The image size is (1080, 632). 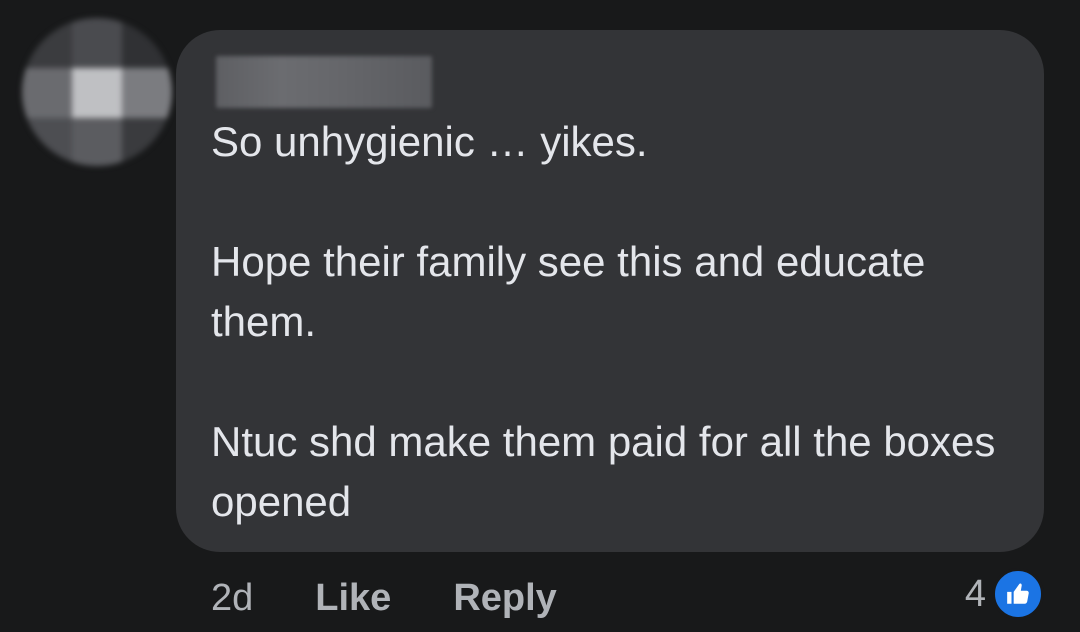 I want to click on comment-actions: 2d Like Reply, so click(x=415, y=598).